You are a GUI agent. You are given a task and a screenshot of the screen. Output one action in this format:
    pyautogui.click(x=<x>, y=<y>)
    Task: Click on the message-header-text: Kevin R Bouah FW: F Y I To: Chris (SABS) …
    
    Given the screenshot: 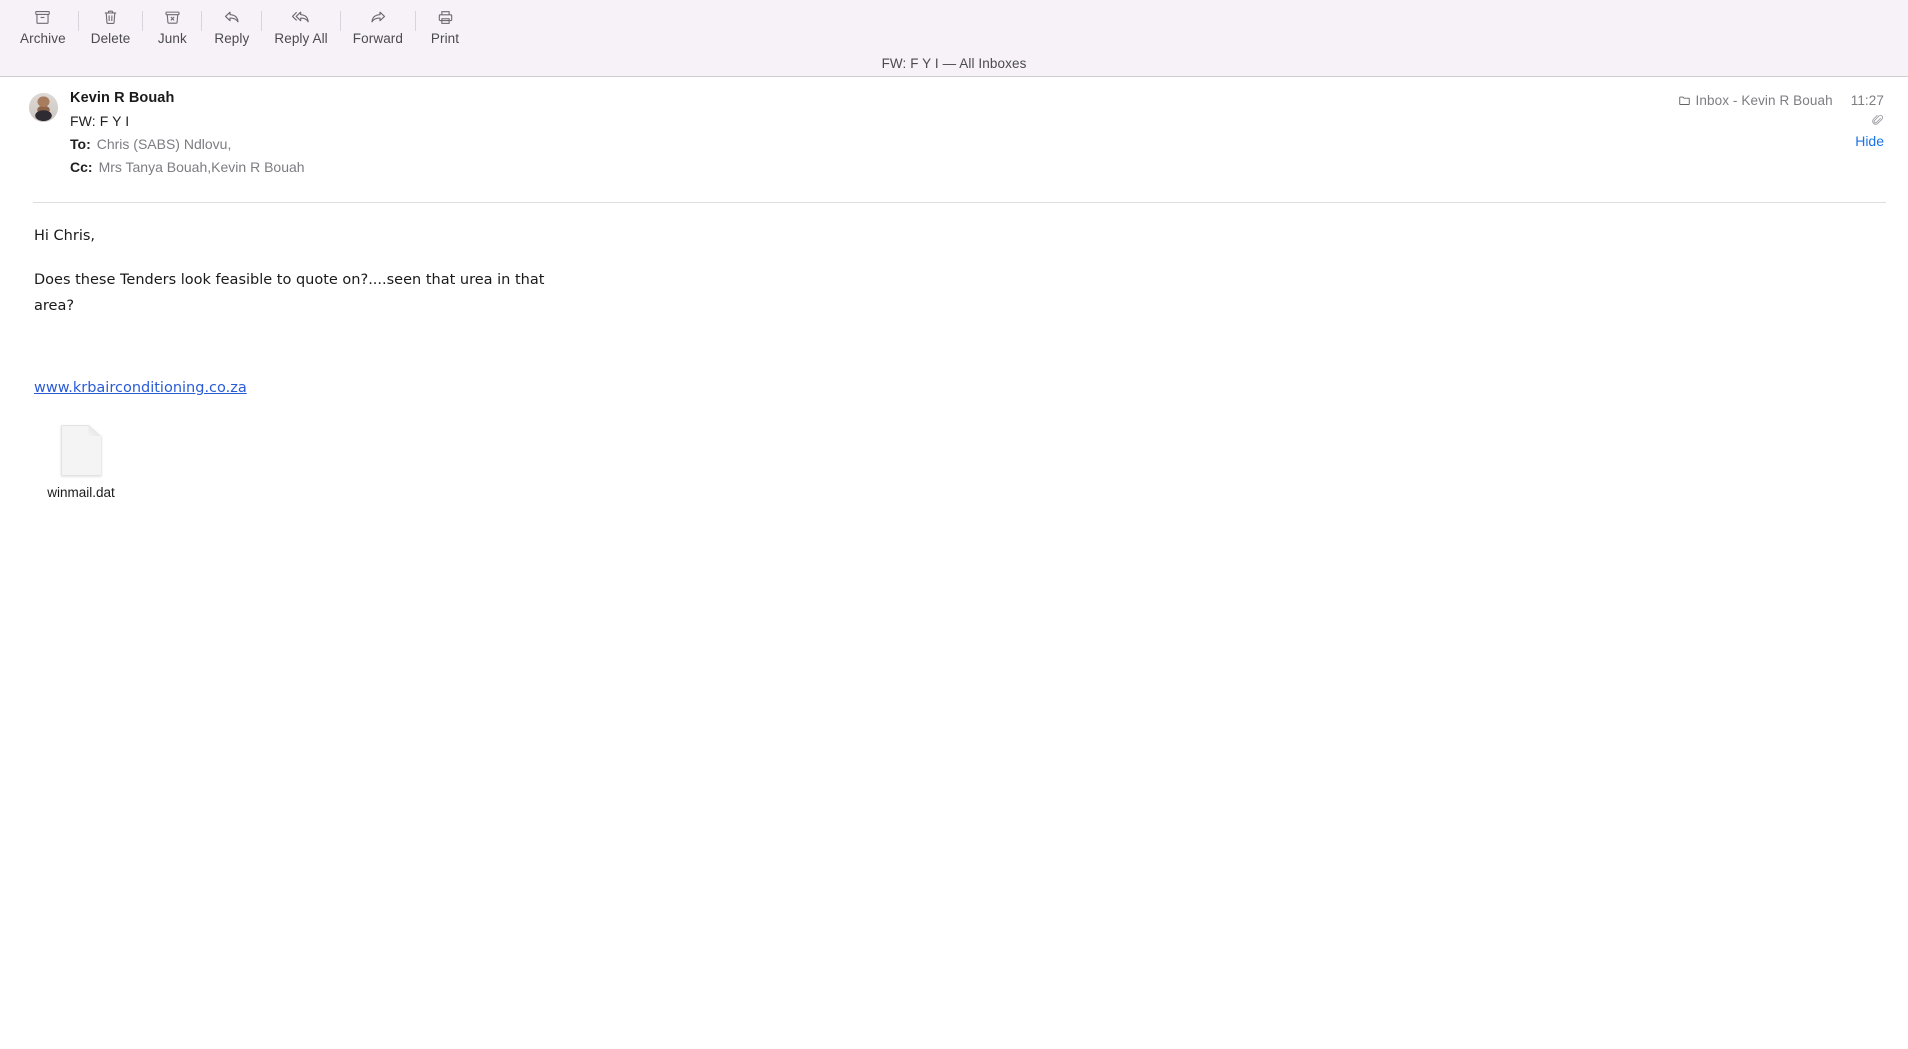 What is the action you would take?
    pyautogui.click(x=187, y=137)
    